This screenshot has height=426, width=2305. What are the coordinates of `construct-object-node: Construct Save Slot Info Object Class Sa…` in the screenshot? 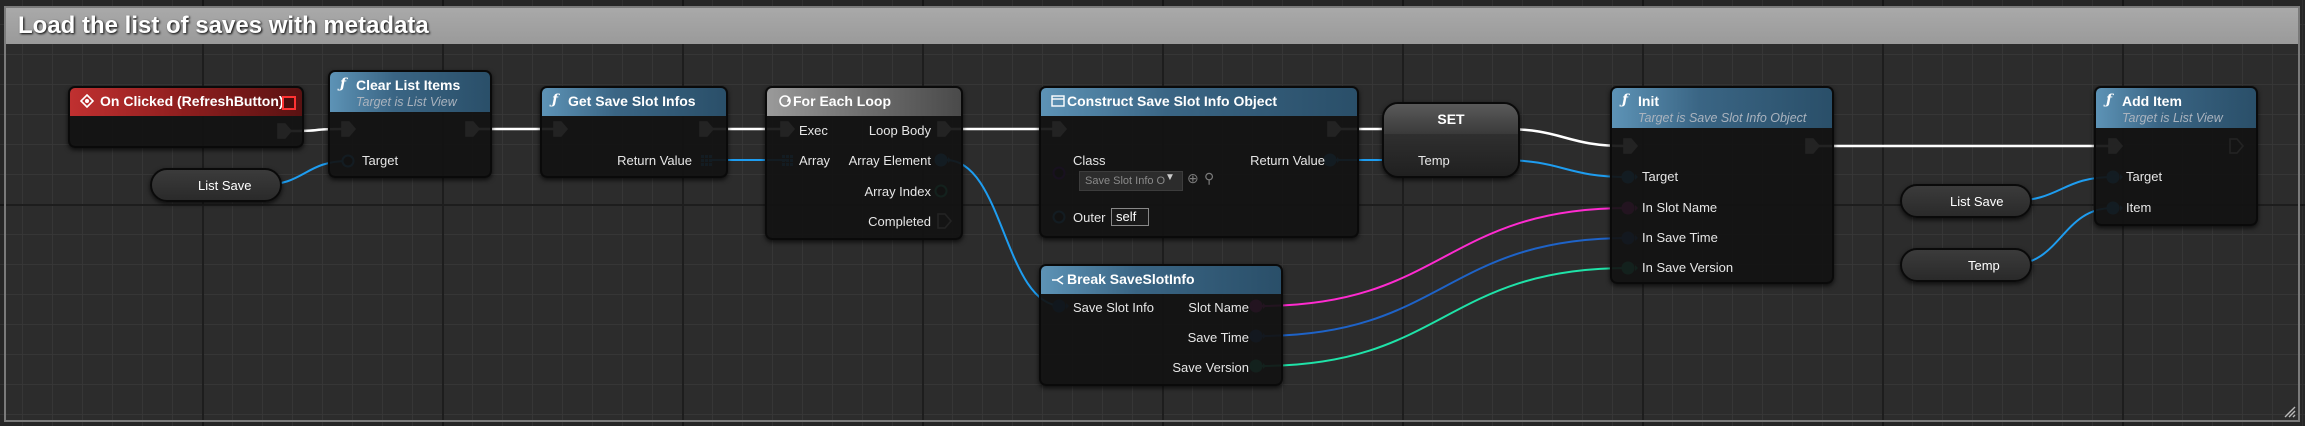 It's located at (1199, 162).